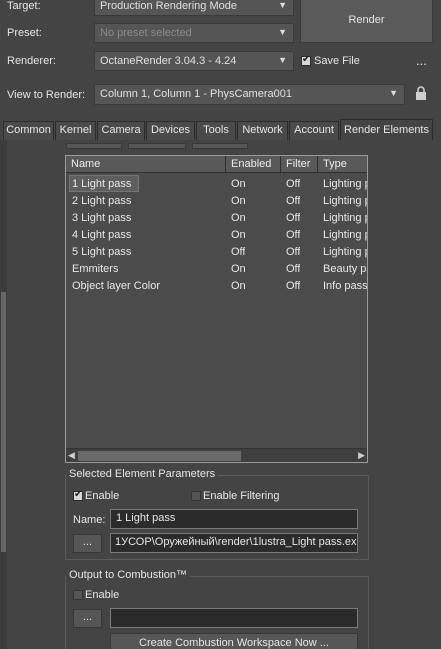 The height and width of the screenshot is (649, 441). I want to click on view-value: Column 1, Column 1 - PhysCamera001, so click(196, 94).